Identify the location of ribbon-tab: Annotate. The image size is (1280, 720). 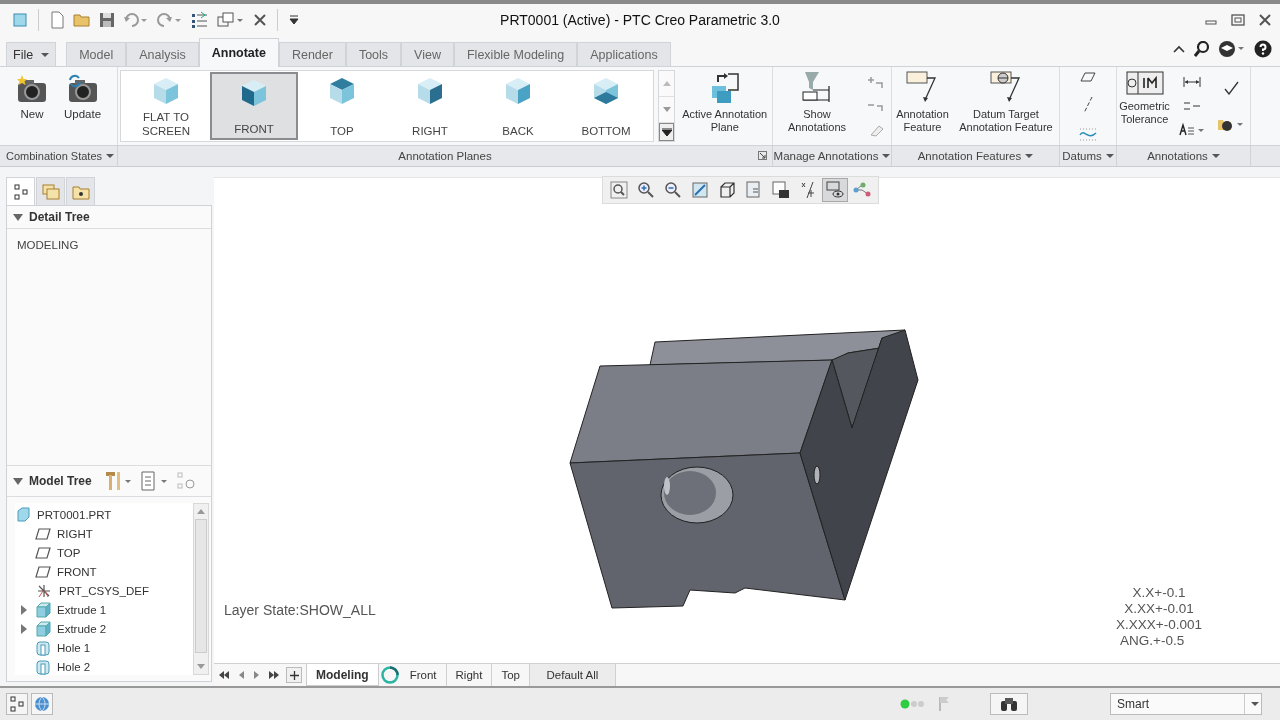
(238, 52).